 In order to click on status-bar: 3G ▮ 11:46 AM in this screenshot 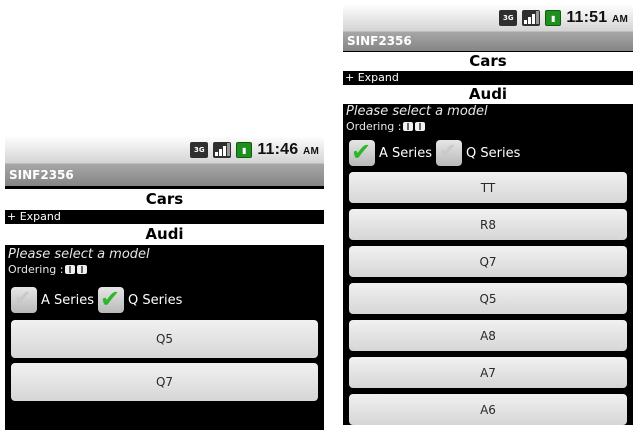, I will do `click(164, 150)`.